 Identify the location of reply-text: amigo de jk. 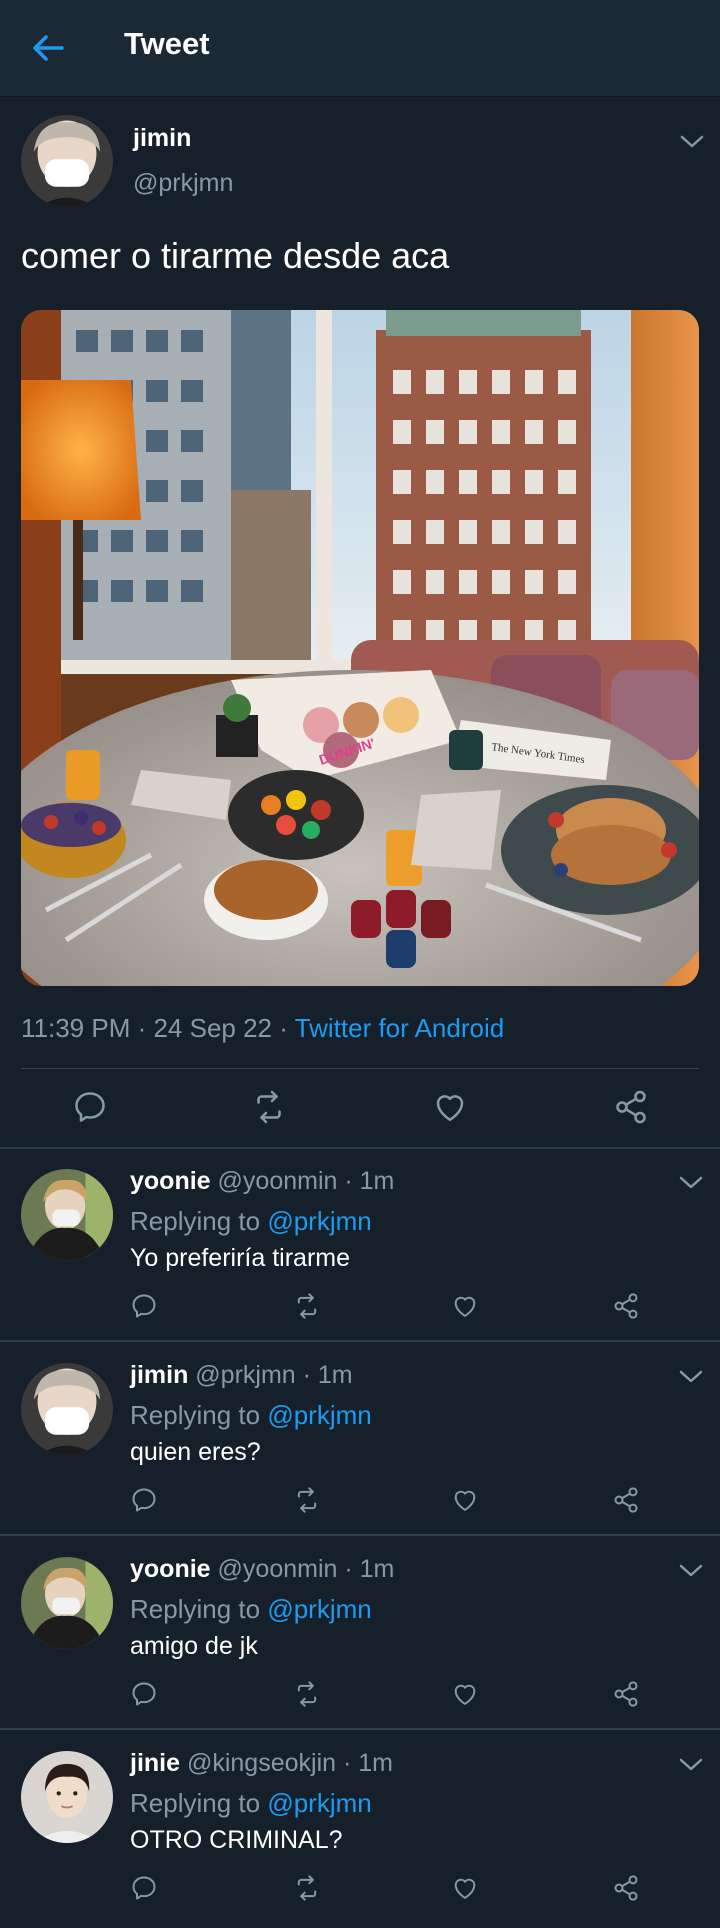
(194, 1646).